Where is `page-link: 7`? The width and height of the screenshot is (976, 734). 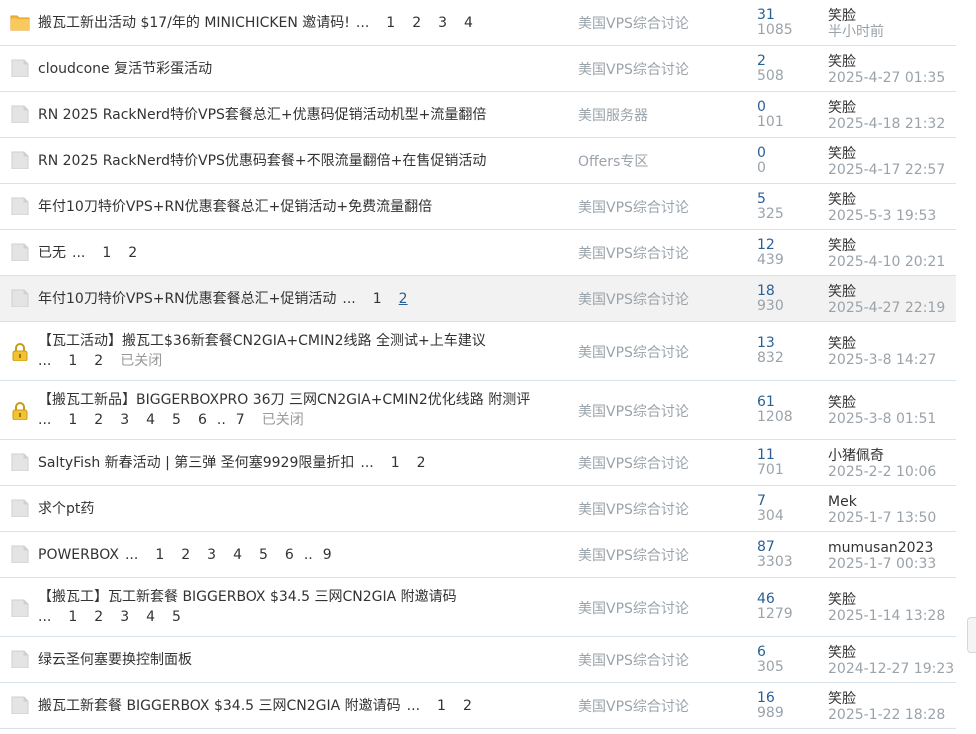
page-link: 7 is located at coordinates (240, 420).